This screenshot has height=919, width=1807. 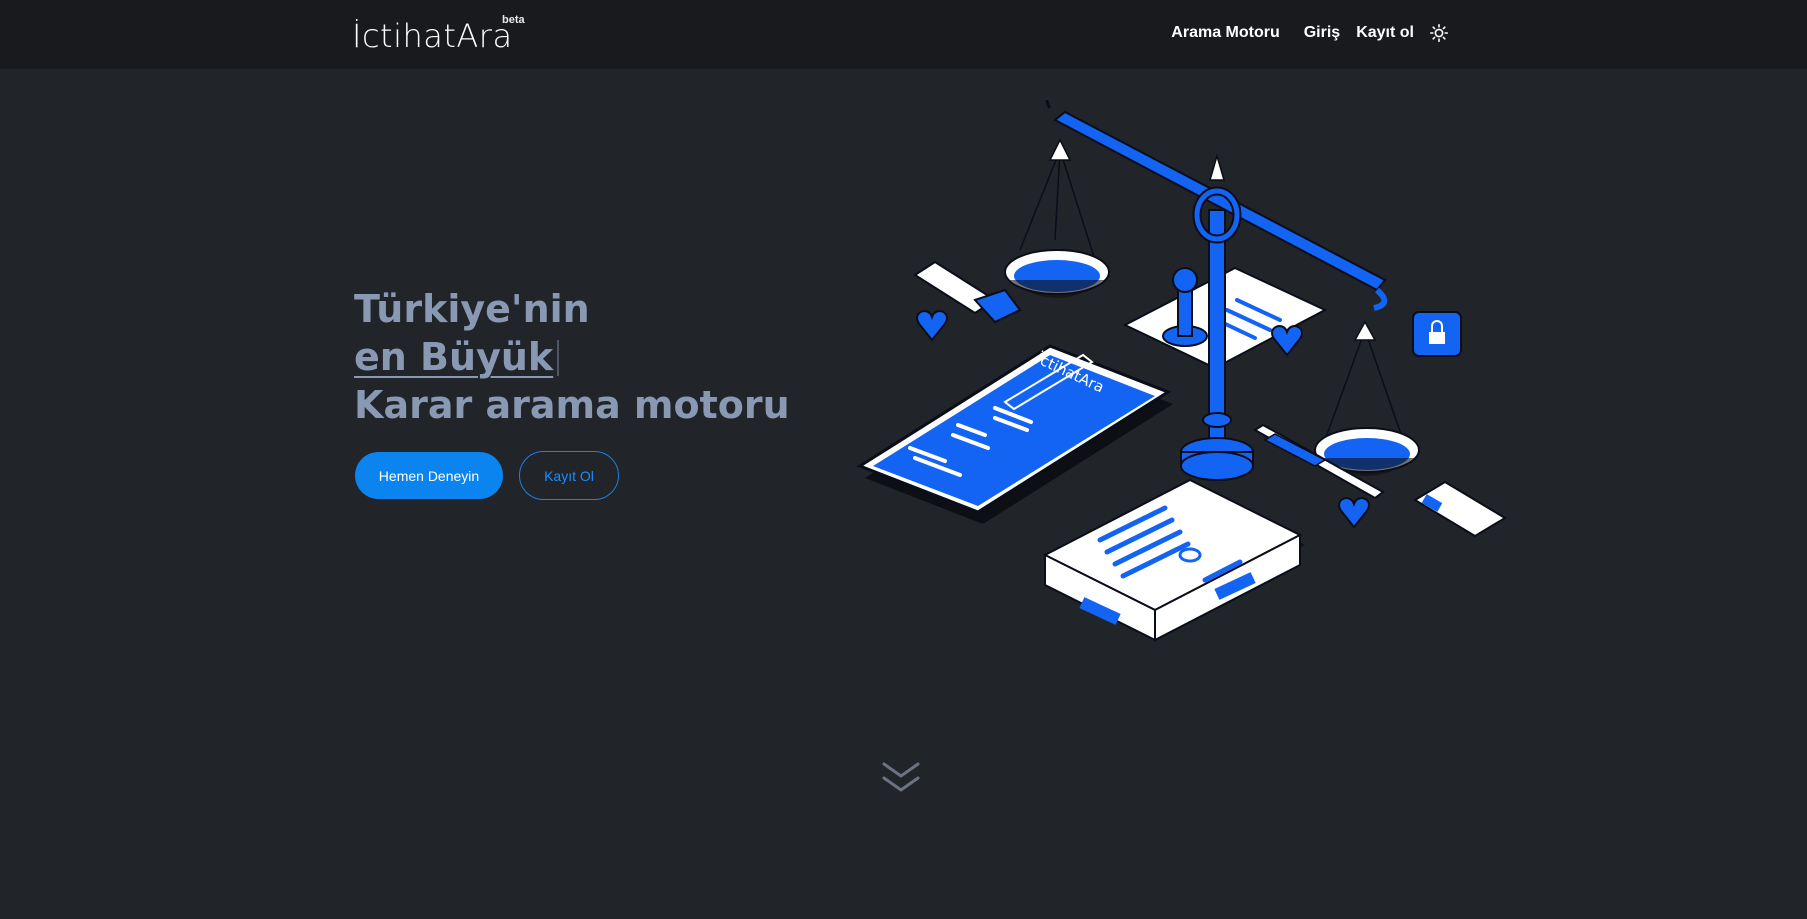 I want to click on hero-heading: Türkiye'nin en Büyük Karar arama motoru, so click(x=572, y=357).